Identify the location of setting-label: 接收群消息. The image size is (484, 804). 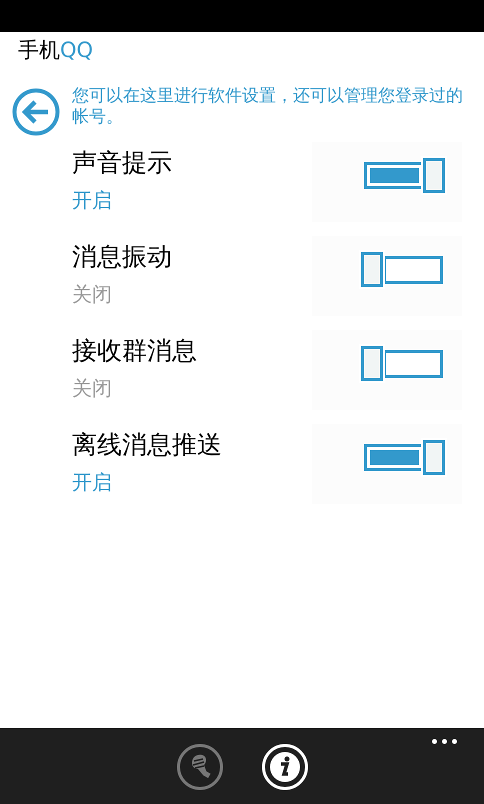
(134, 351).